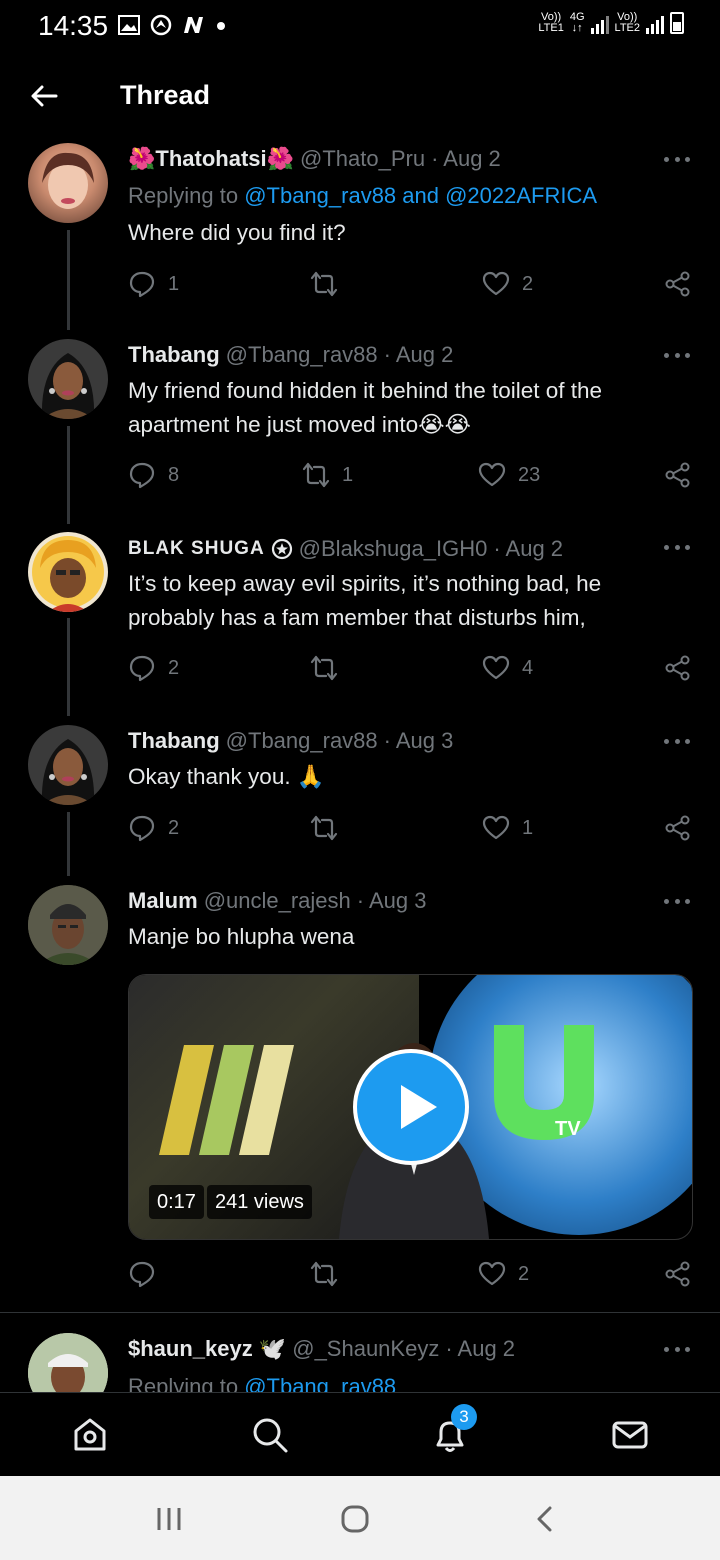 The width and height of the screenshot is (720, 1560). I want to click on author-handle: @uncle_rajesh, so click(277, 901).